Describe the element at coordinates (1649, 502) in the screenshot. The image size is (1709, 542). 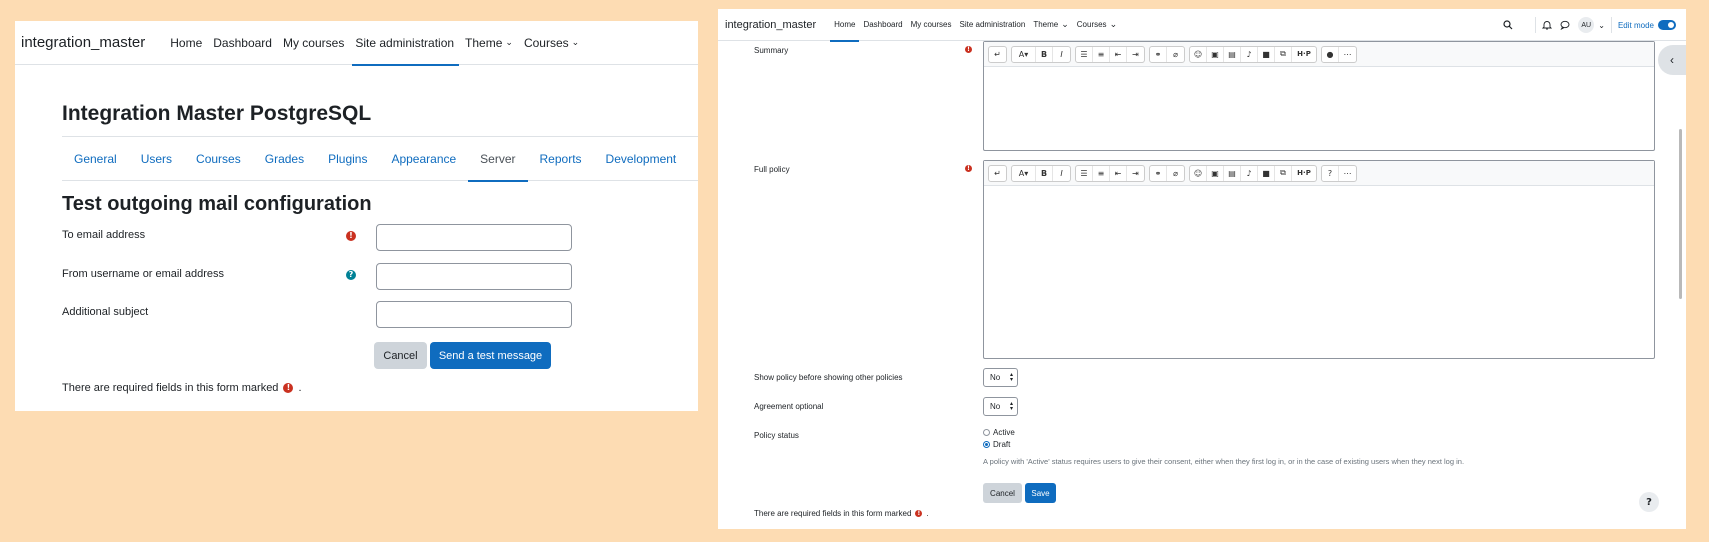
I see `help-button: ?` at that location.